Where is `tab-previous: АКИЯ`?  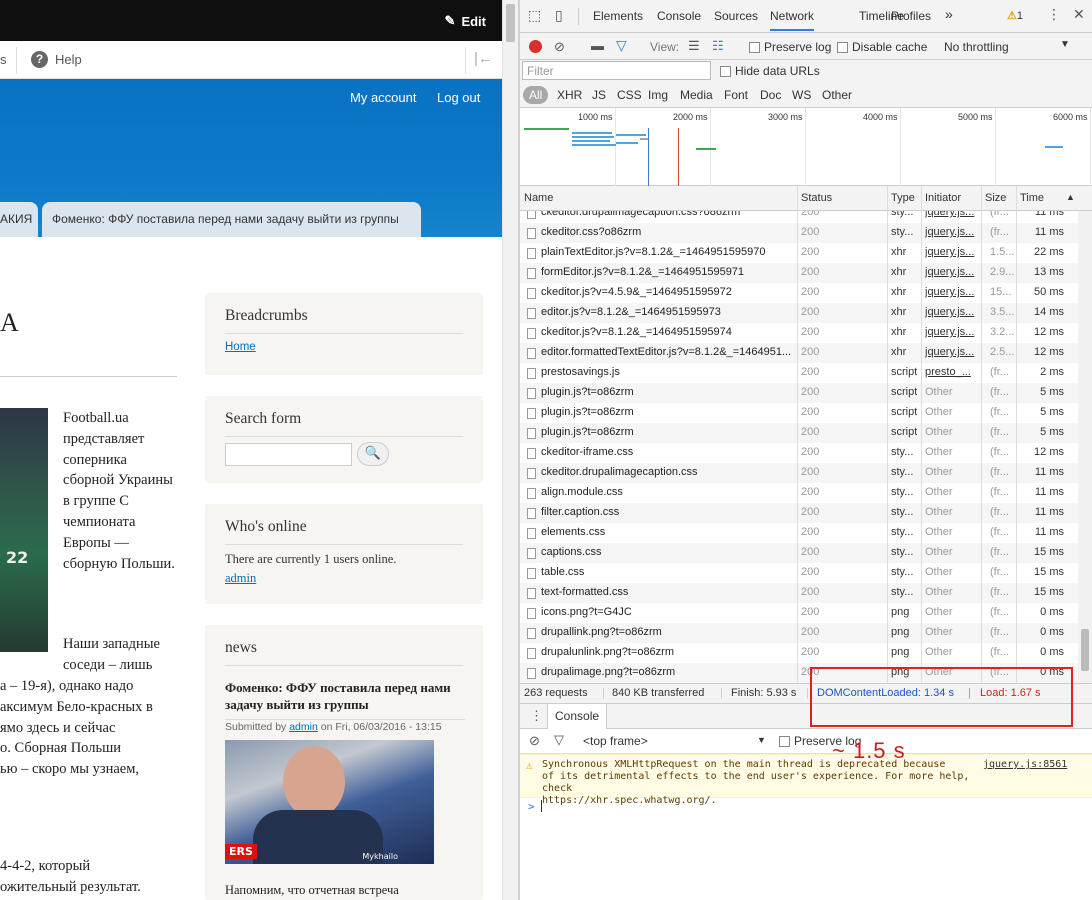 tab-previous: АКИЯ is located at coordinates (19, 219).